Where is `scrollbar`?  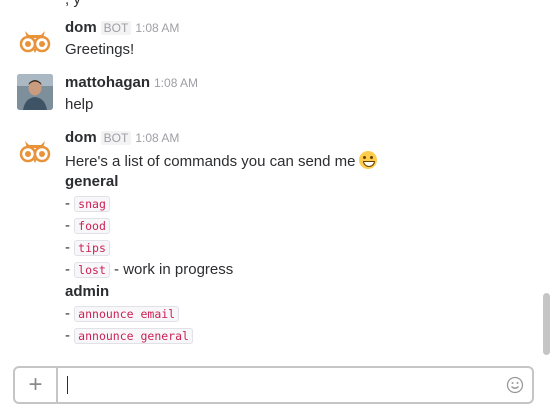 scrollbar is located at coordinates (546, 324).